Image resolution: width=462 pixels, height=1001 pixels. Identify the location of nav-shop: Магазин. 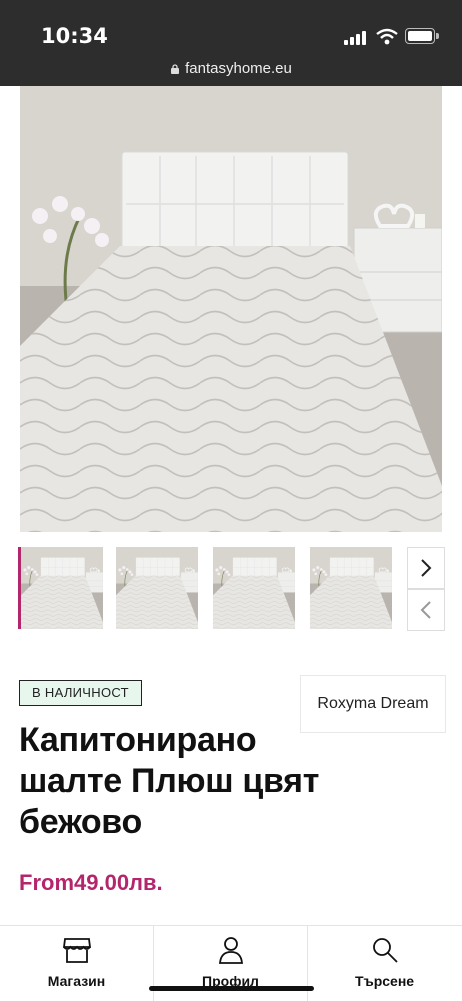
(76, 963).